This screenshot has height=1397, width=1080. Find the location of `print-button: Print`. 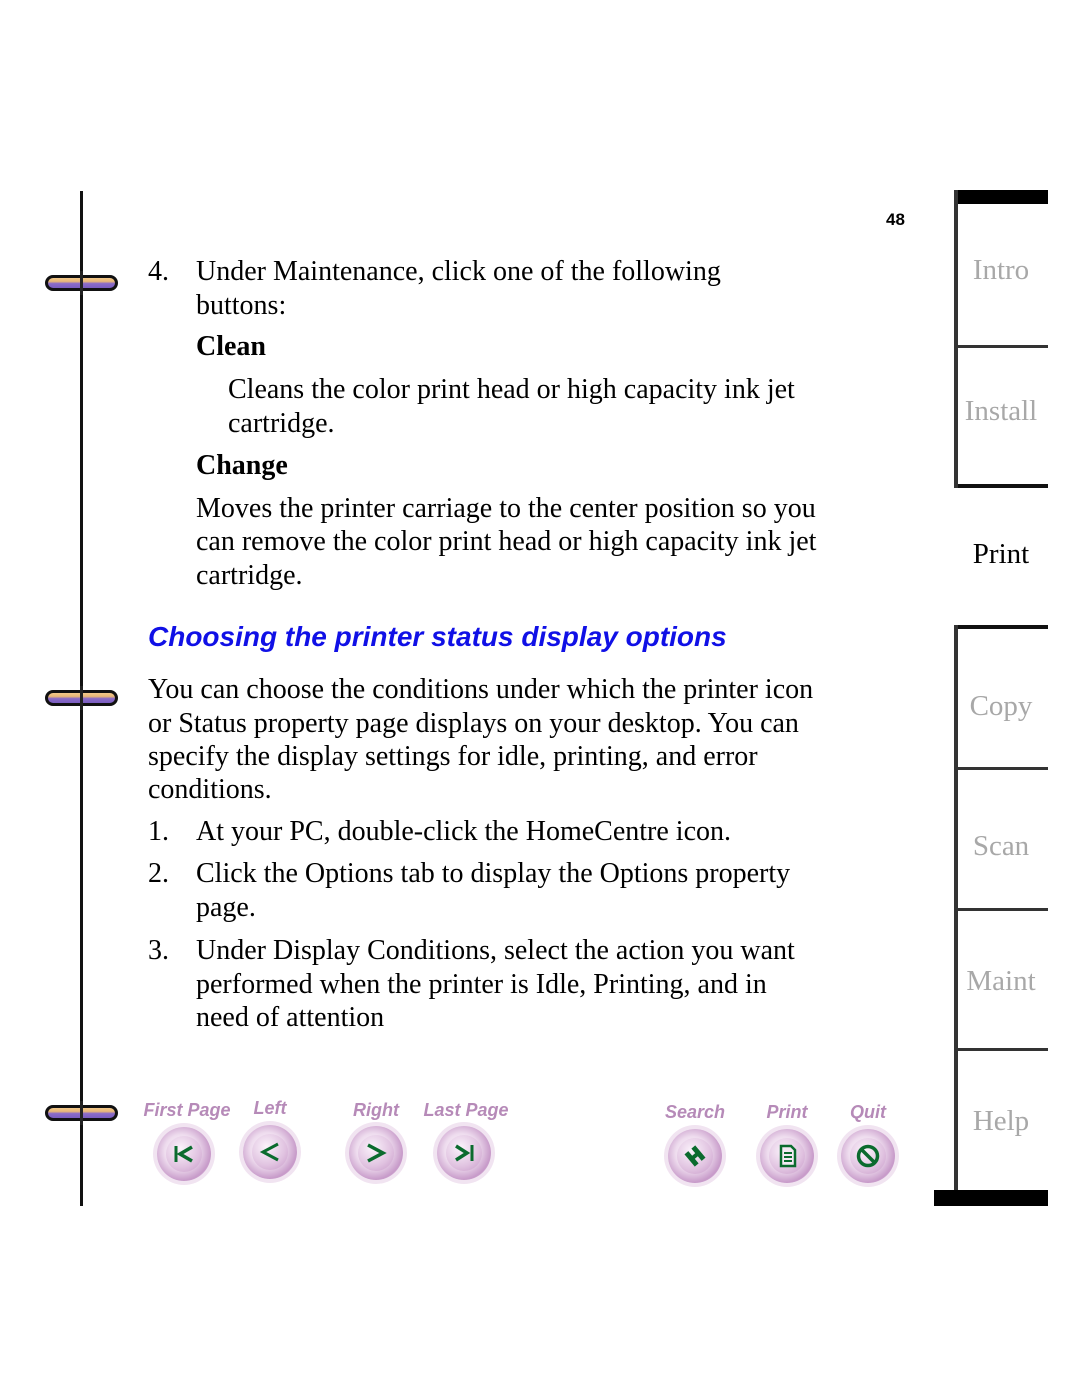

print-button: Print is located at coordinates (787, 1147).